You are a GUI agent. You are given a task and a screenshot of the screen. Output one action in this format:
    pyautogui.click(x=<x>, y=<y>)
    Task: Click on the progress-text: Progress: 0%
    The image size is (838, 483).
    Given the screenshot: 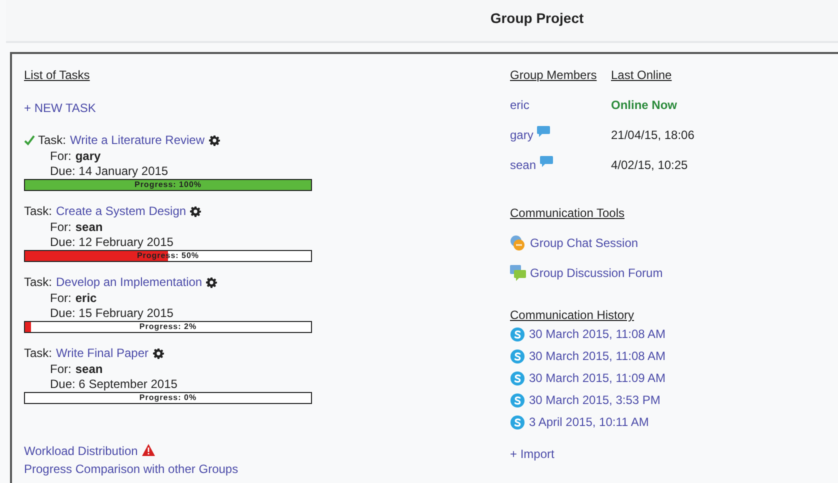 What is the action you would take?
    pyautogui.click(x=168, y=398)
    